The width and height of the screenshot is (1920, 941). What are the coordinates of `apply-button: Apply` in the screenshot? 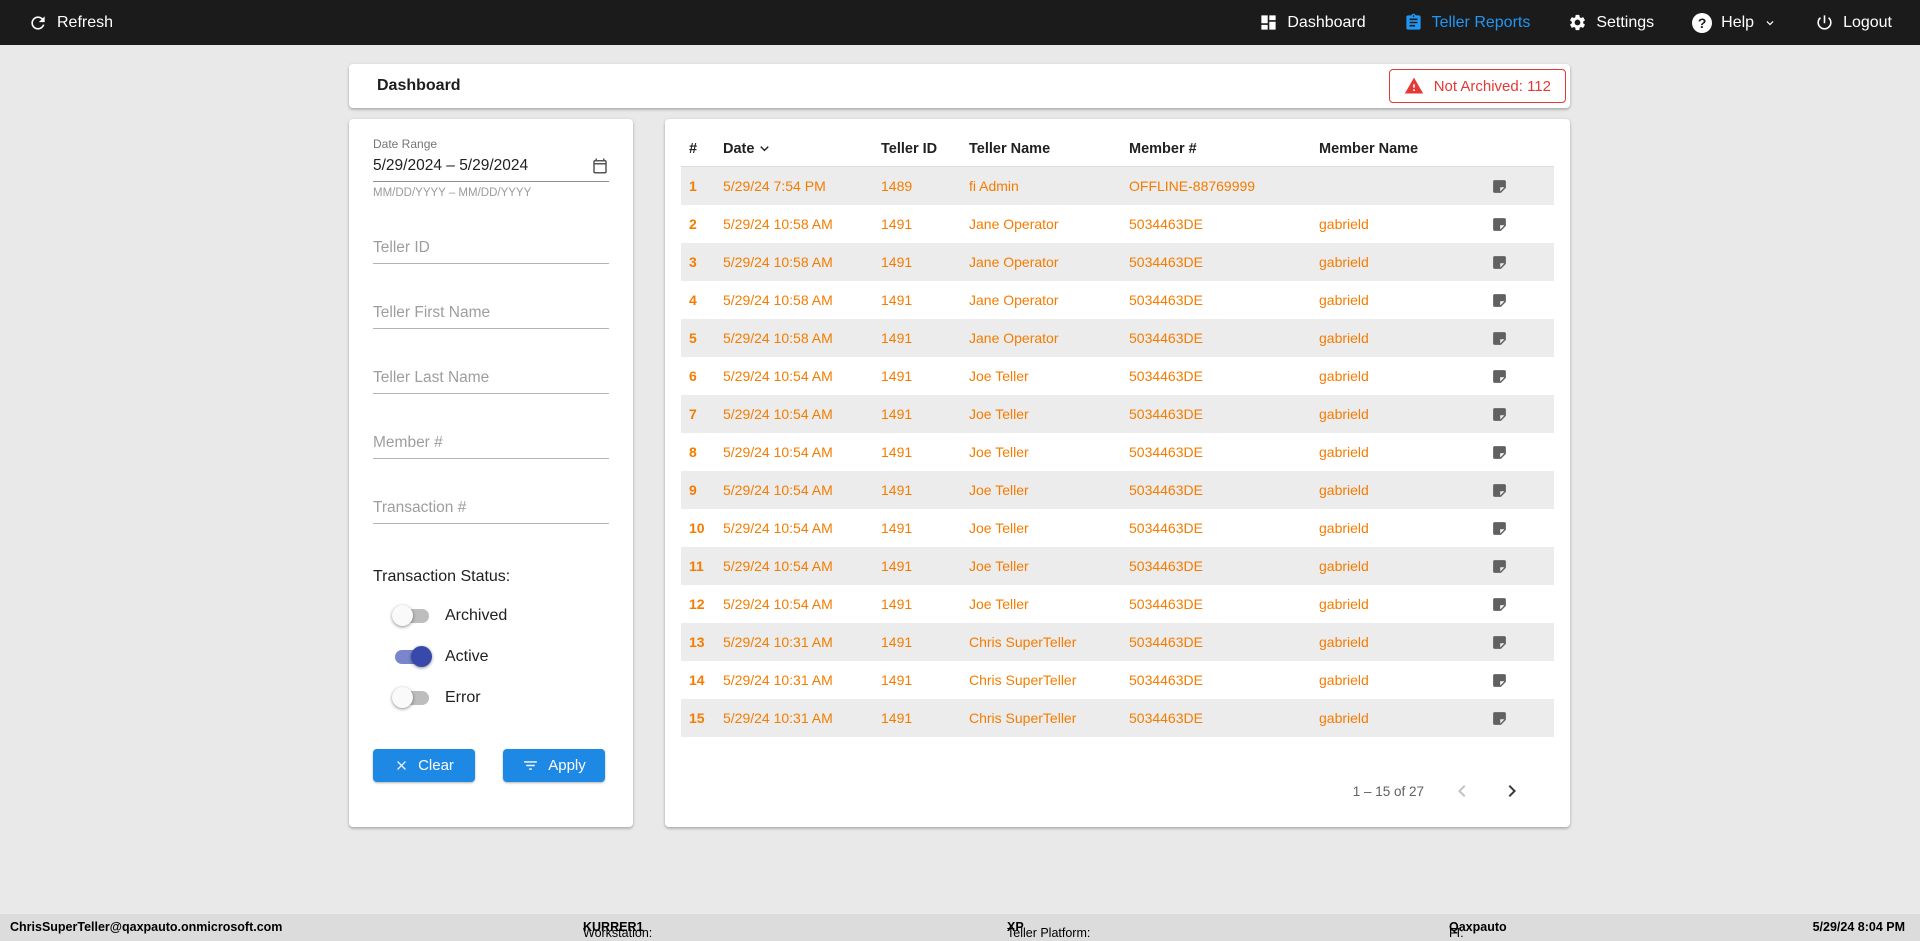 It's located at (554, 765).